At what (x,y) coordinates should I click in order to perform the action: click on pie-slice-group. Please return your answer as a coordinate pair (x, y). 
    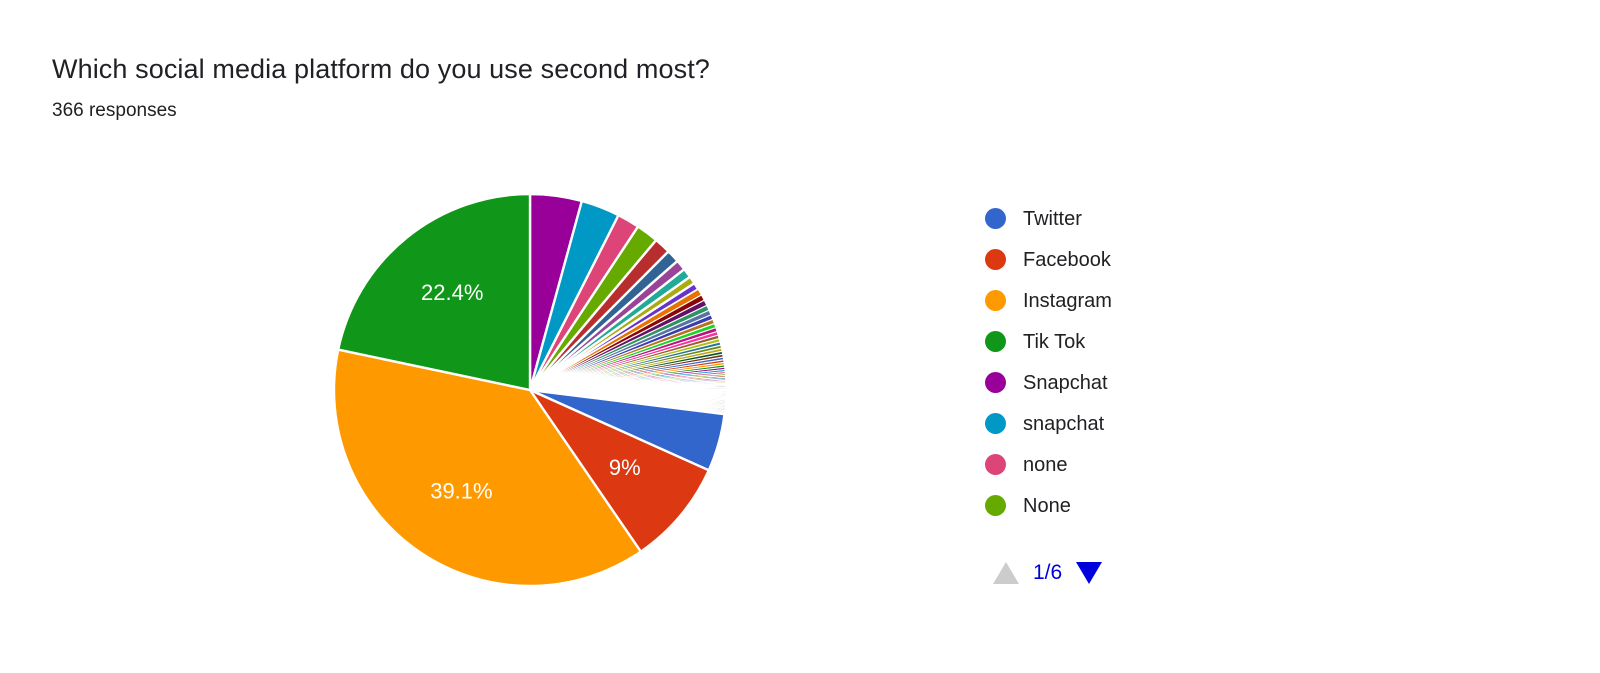
    Looking at the image, I should click on (529, 390).